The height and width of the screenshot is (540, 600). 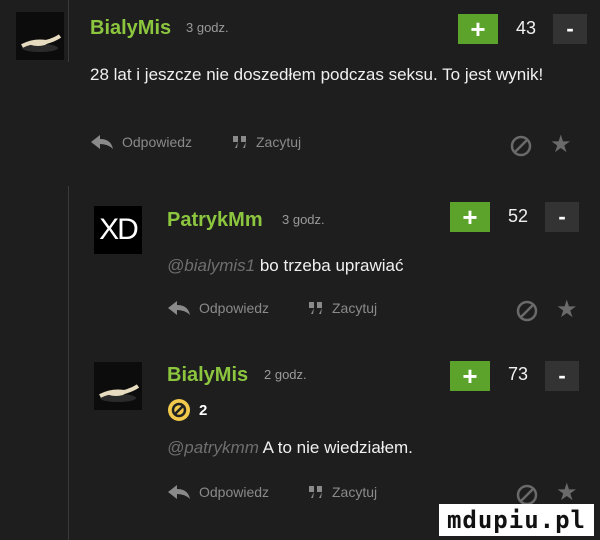 What do you see at coordinates (211, 265) in the screenshot?
I see `mention-link: @bialymis1` at bounding box center [211, 265].